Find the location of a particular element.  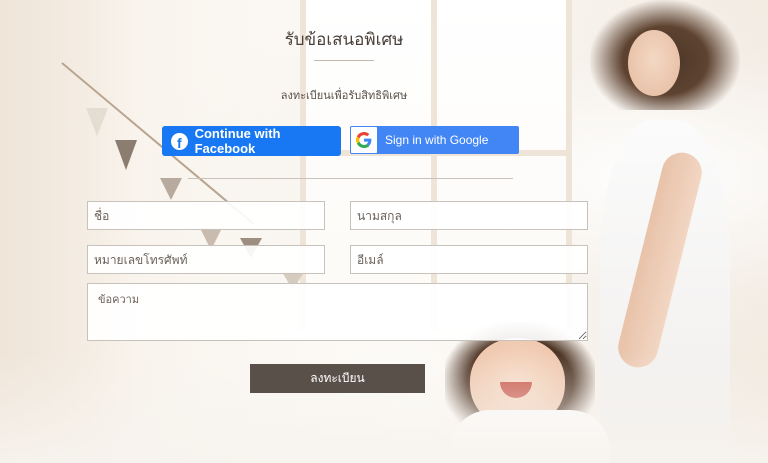

google-signin-button: Sign in with Google is located at coordinates (434, 140).